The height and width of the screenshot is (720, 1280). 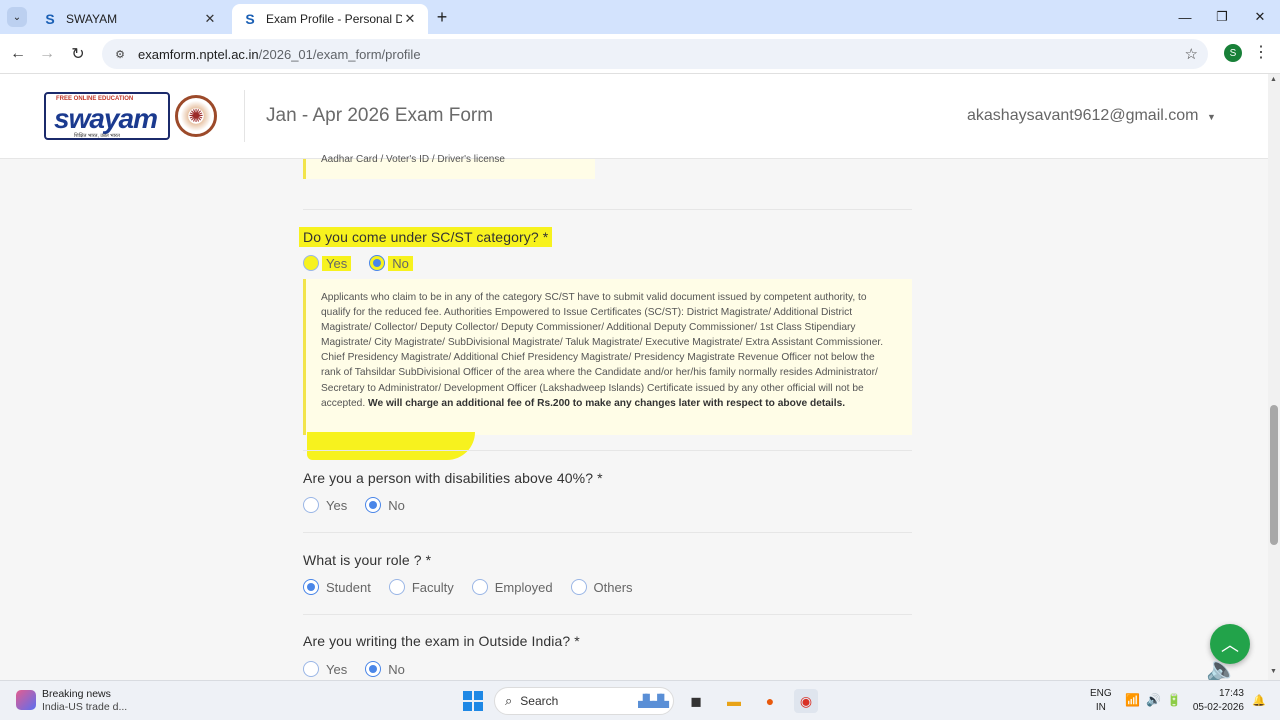 I want to click on role-option-faculty: Faculty, so click(x=421, y=587).